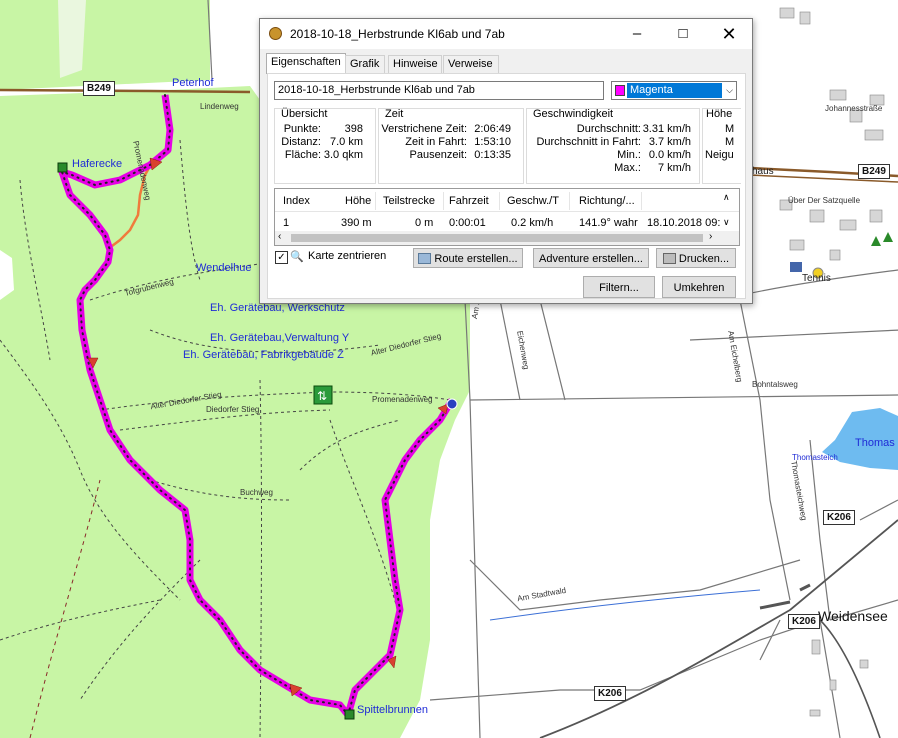  Describe the element at coordinates (874, 171) in the screenshot. I see `road-shield-b249-east: B249` at that location.